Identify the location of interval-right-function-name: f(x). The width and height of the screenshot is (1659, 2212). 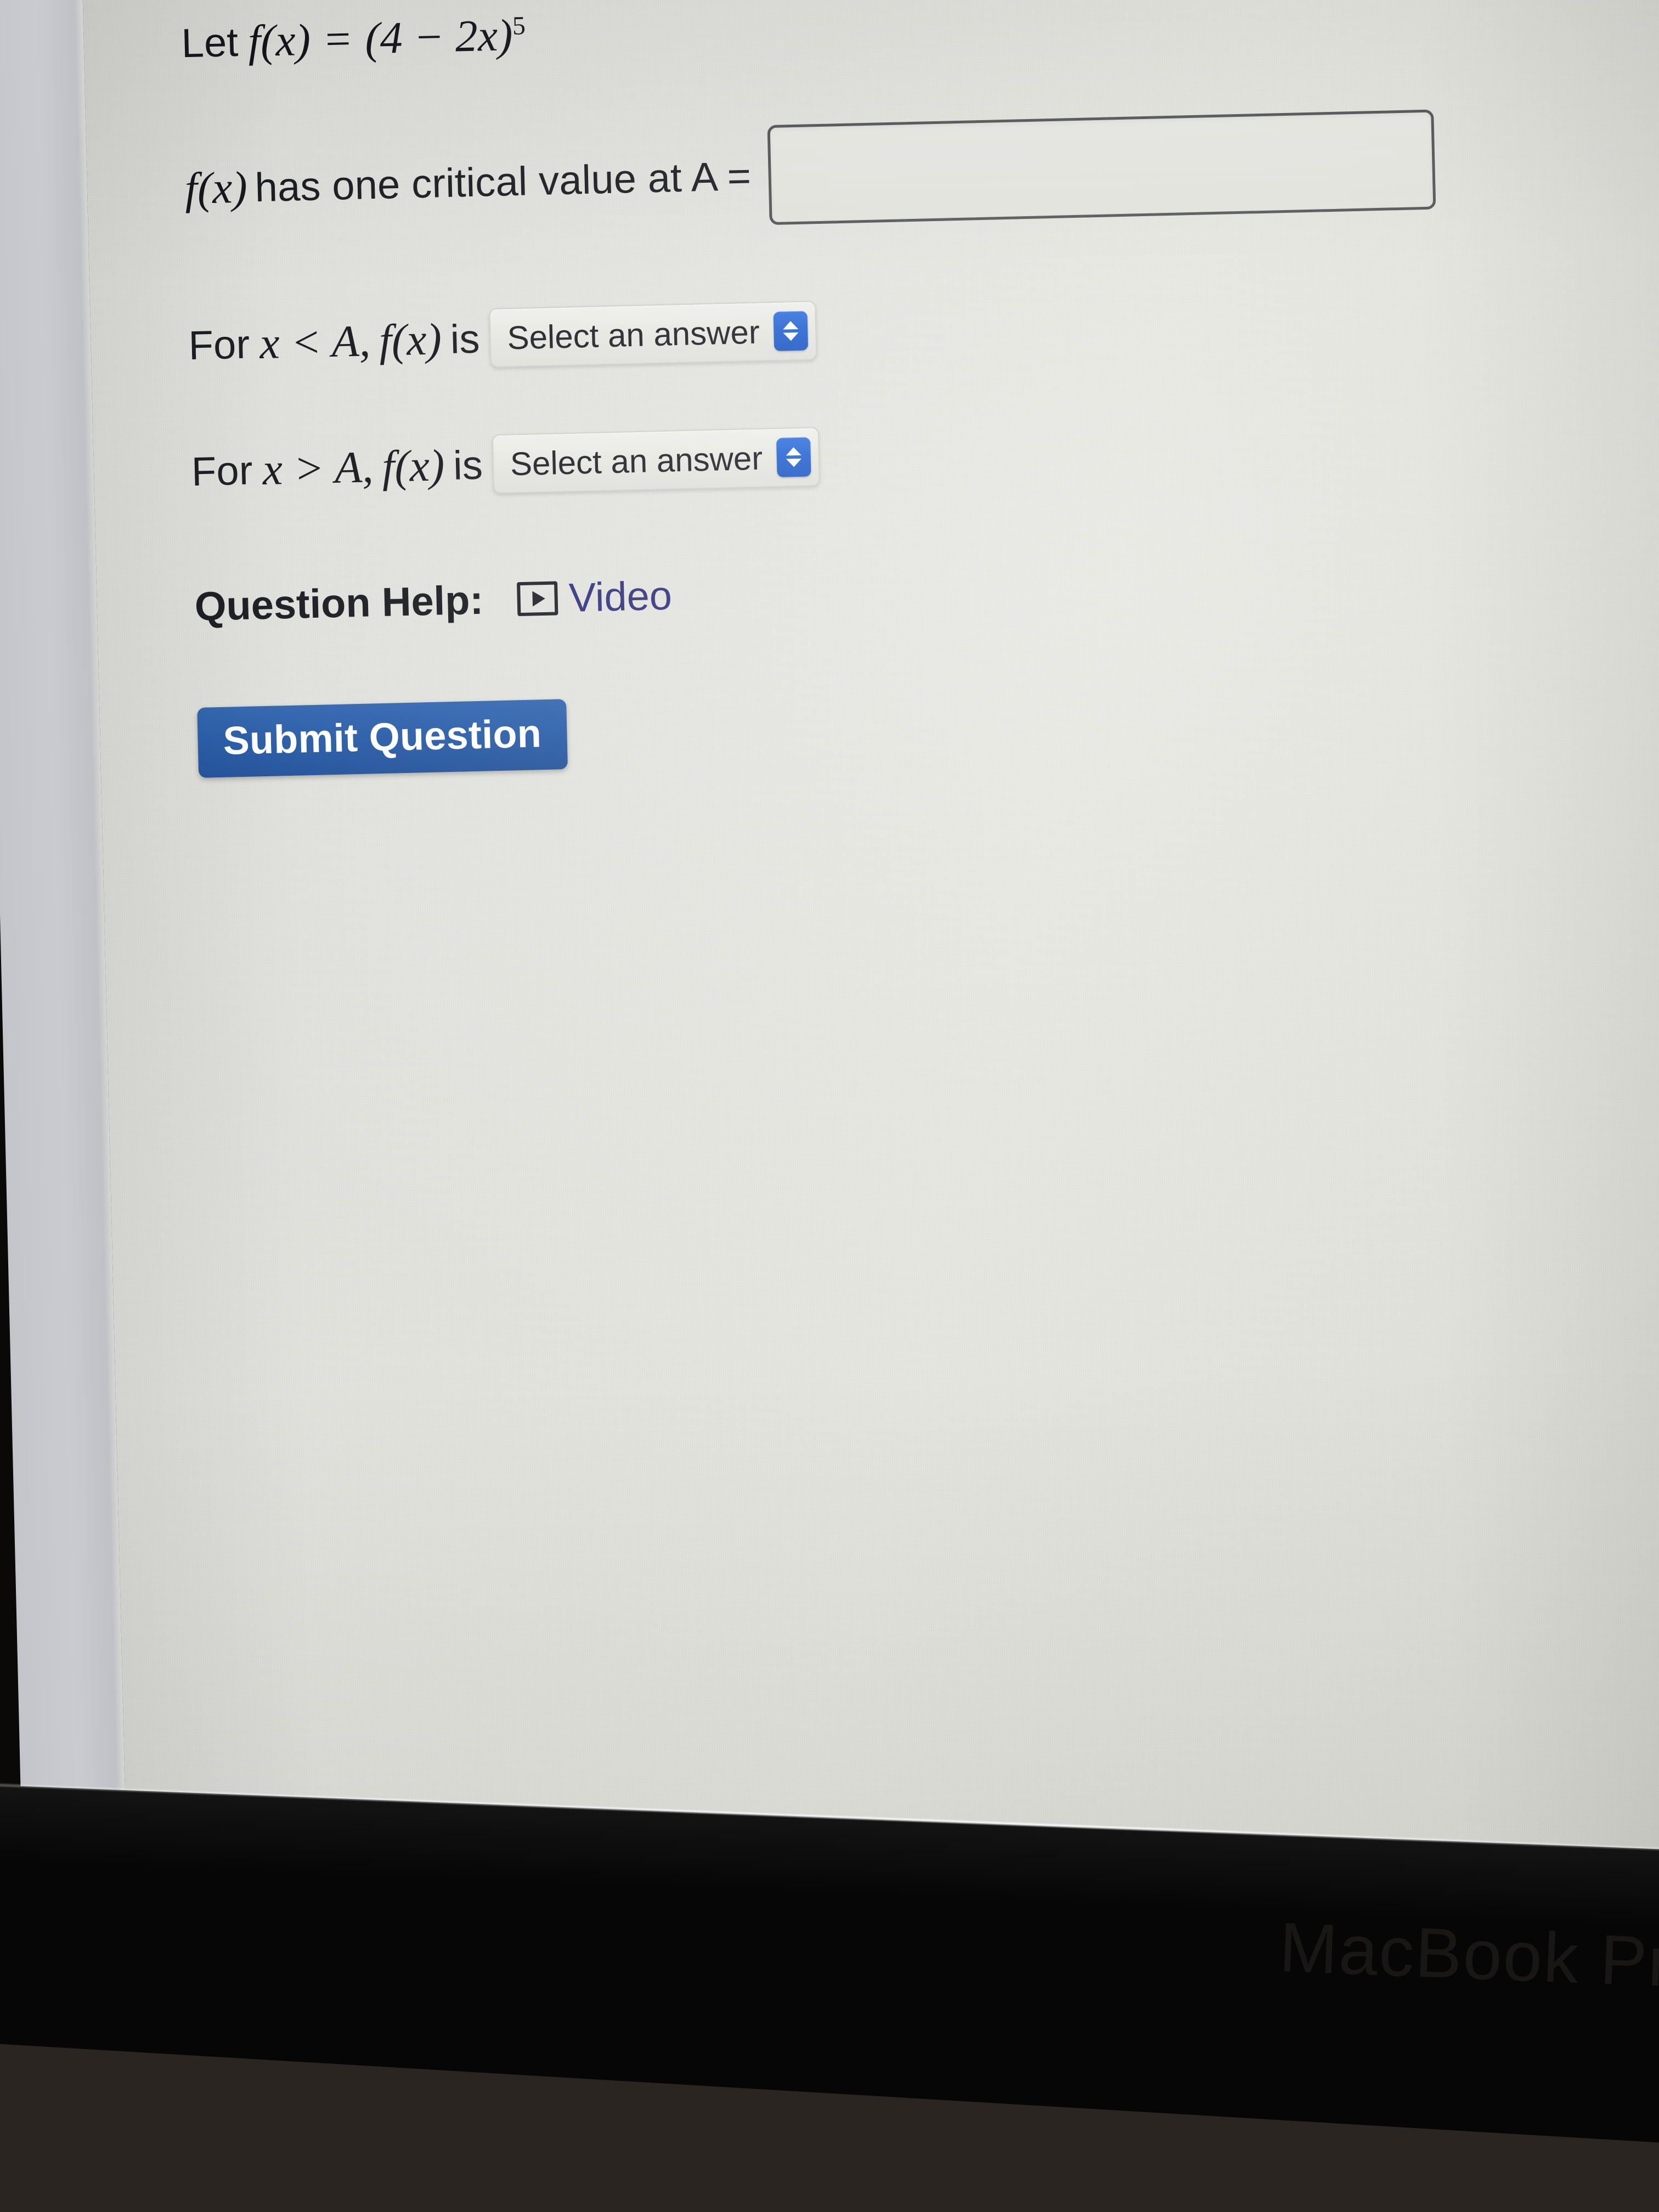
(413, 466).